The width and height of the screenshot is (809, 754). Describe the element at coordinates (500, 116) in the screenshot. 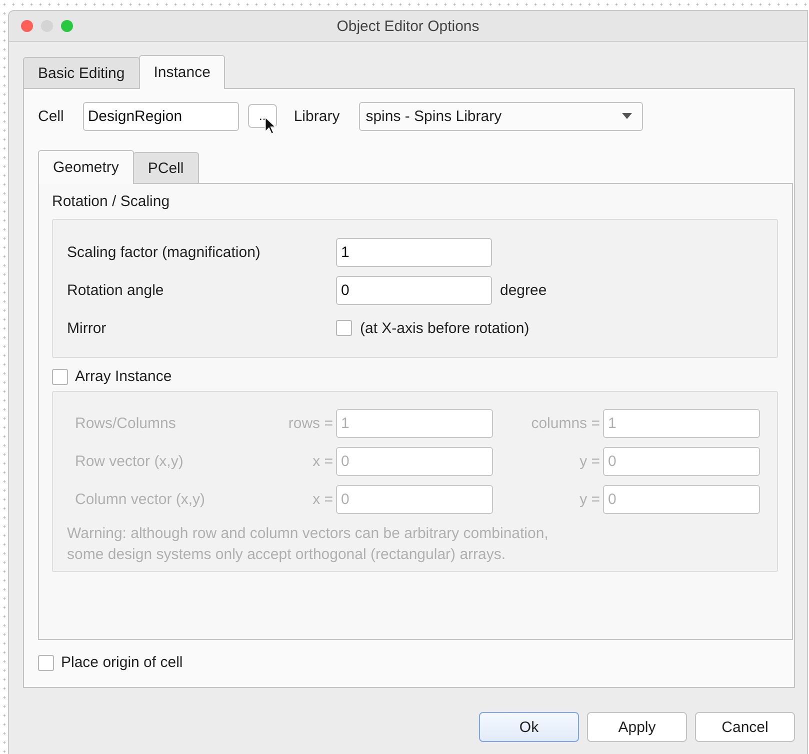

I see `library-dropdown: spins - Spins Library` at that location.